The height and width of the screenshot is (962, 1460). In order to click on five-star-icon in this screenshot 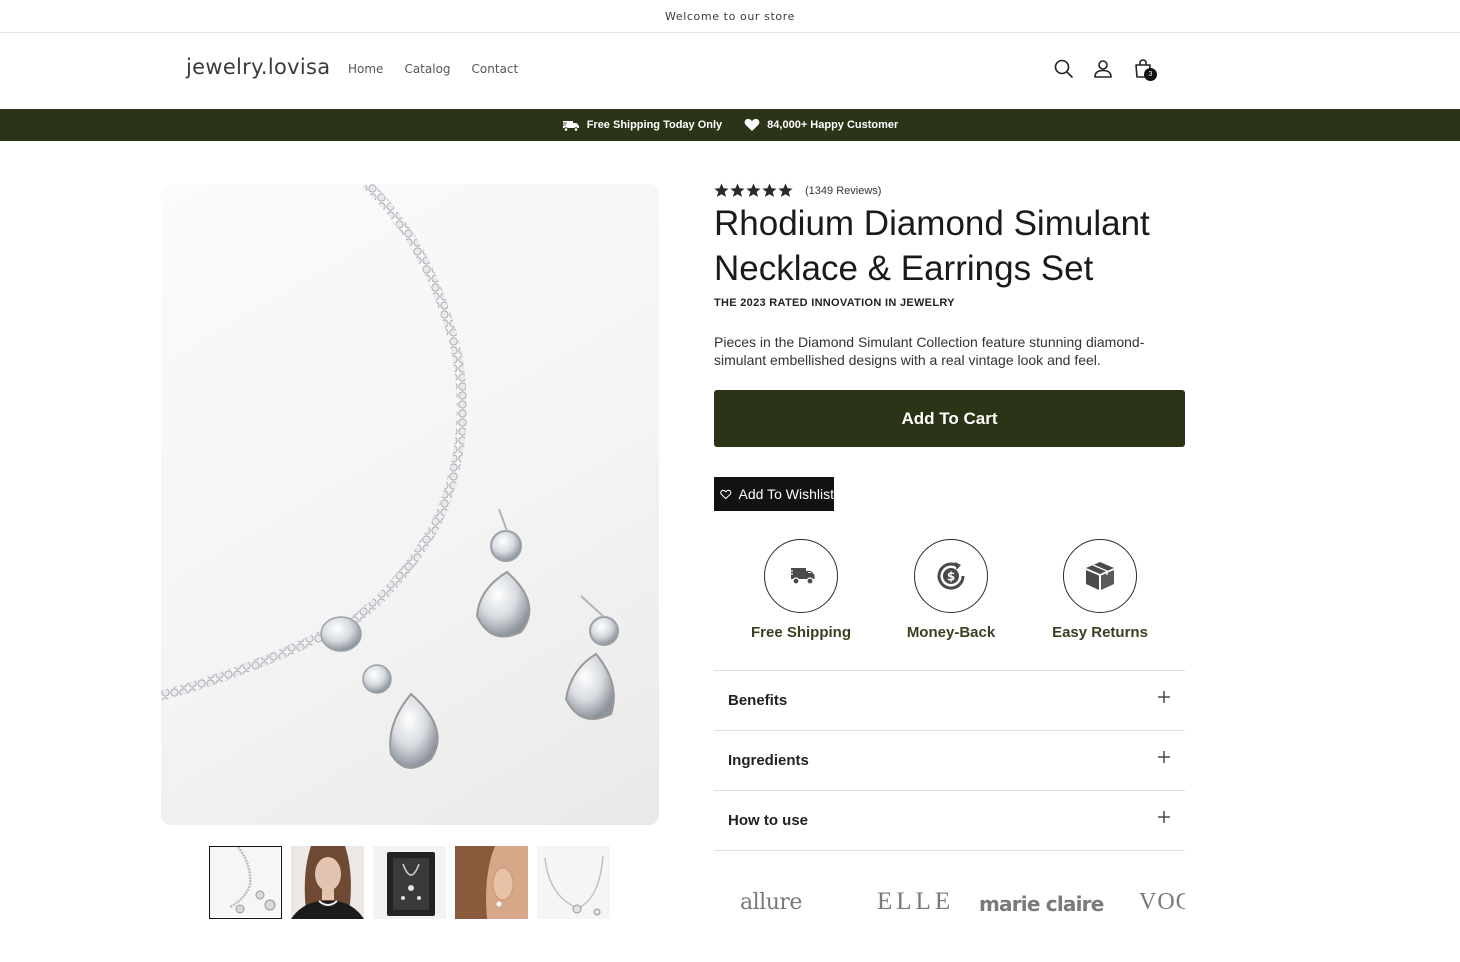, I will do `click(753, 190)`.